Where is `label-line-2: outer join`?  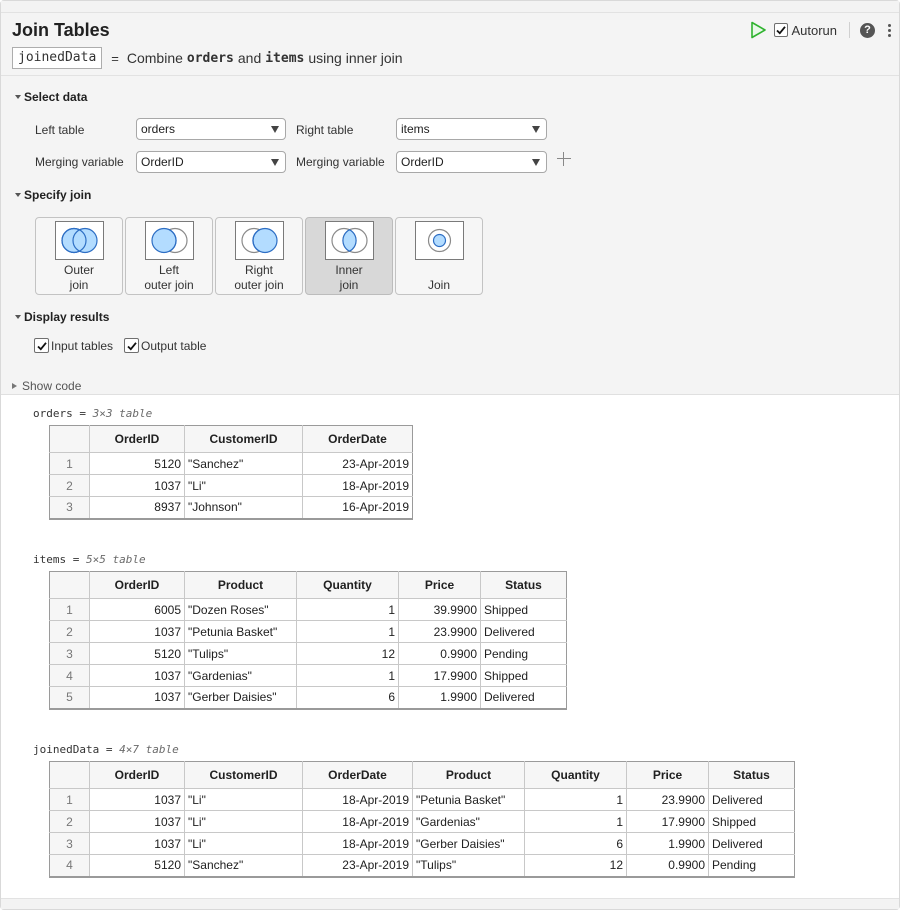
label-line-2: outer join is located at coordinates (259, 285).